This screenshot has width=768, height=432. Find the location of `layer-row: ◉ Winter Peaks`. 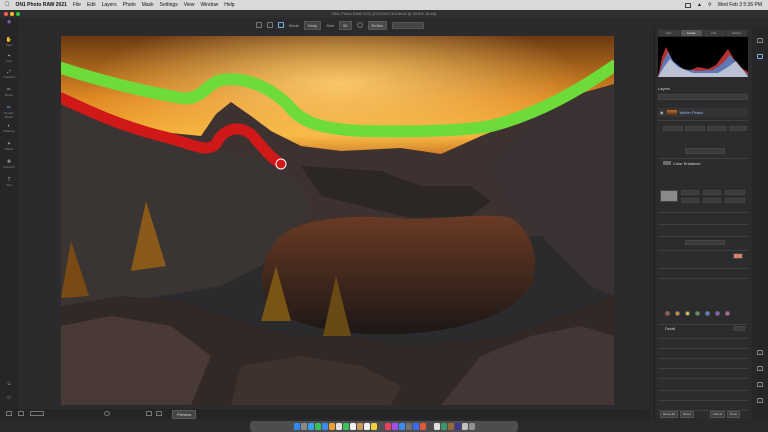

layer-row: ◉ Winter Peaks is located at coordinates (703, 112).